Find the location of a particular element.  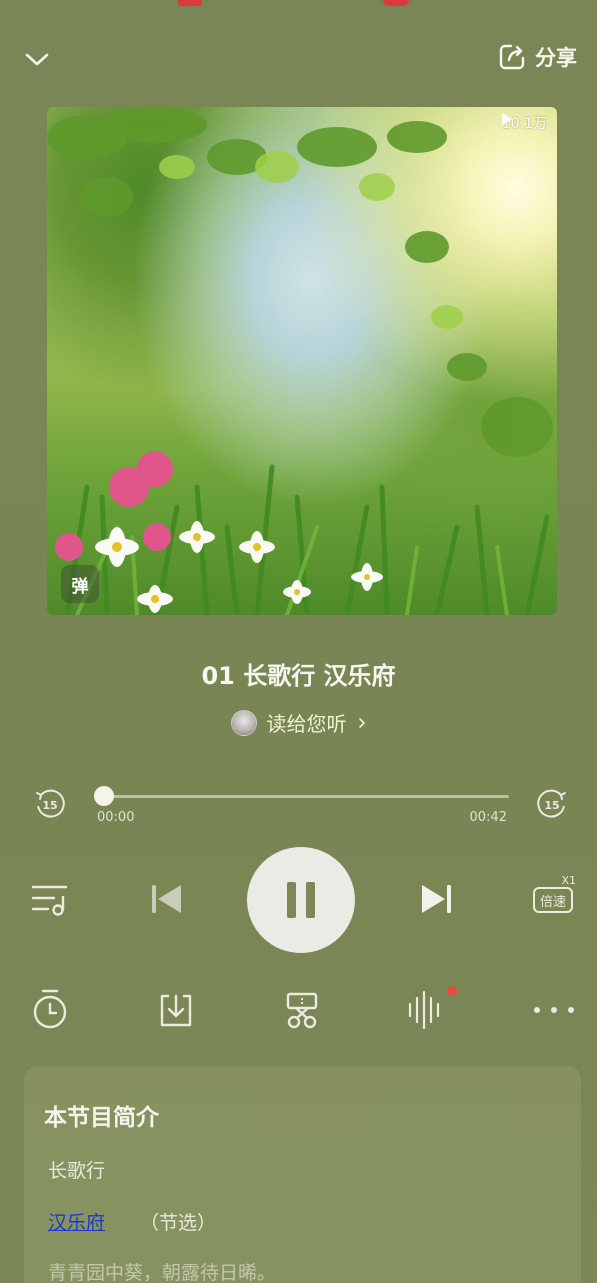

author-name: 读给您听 is located at coordinates (306, 724).